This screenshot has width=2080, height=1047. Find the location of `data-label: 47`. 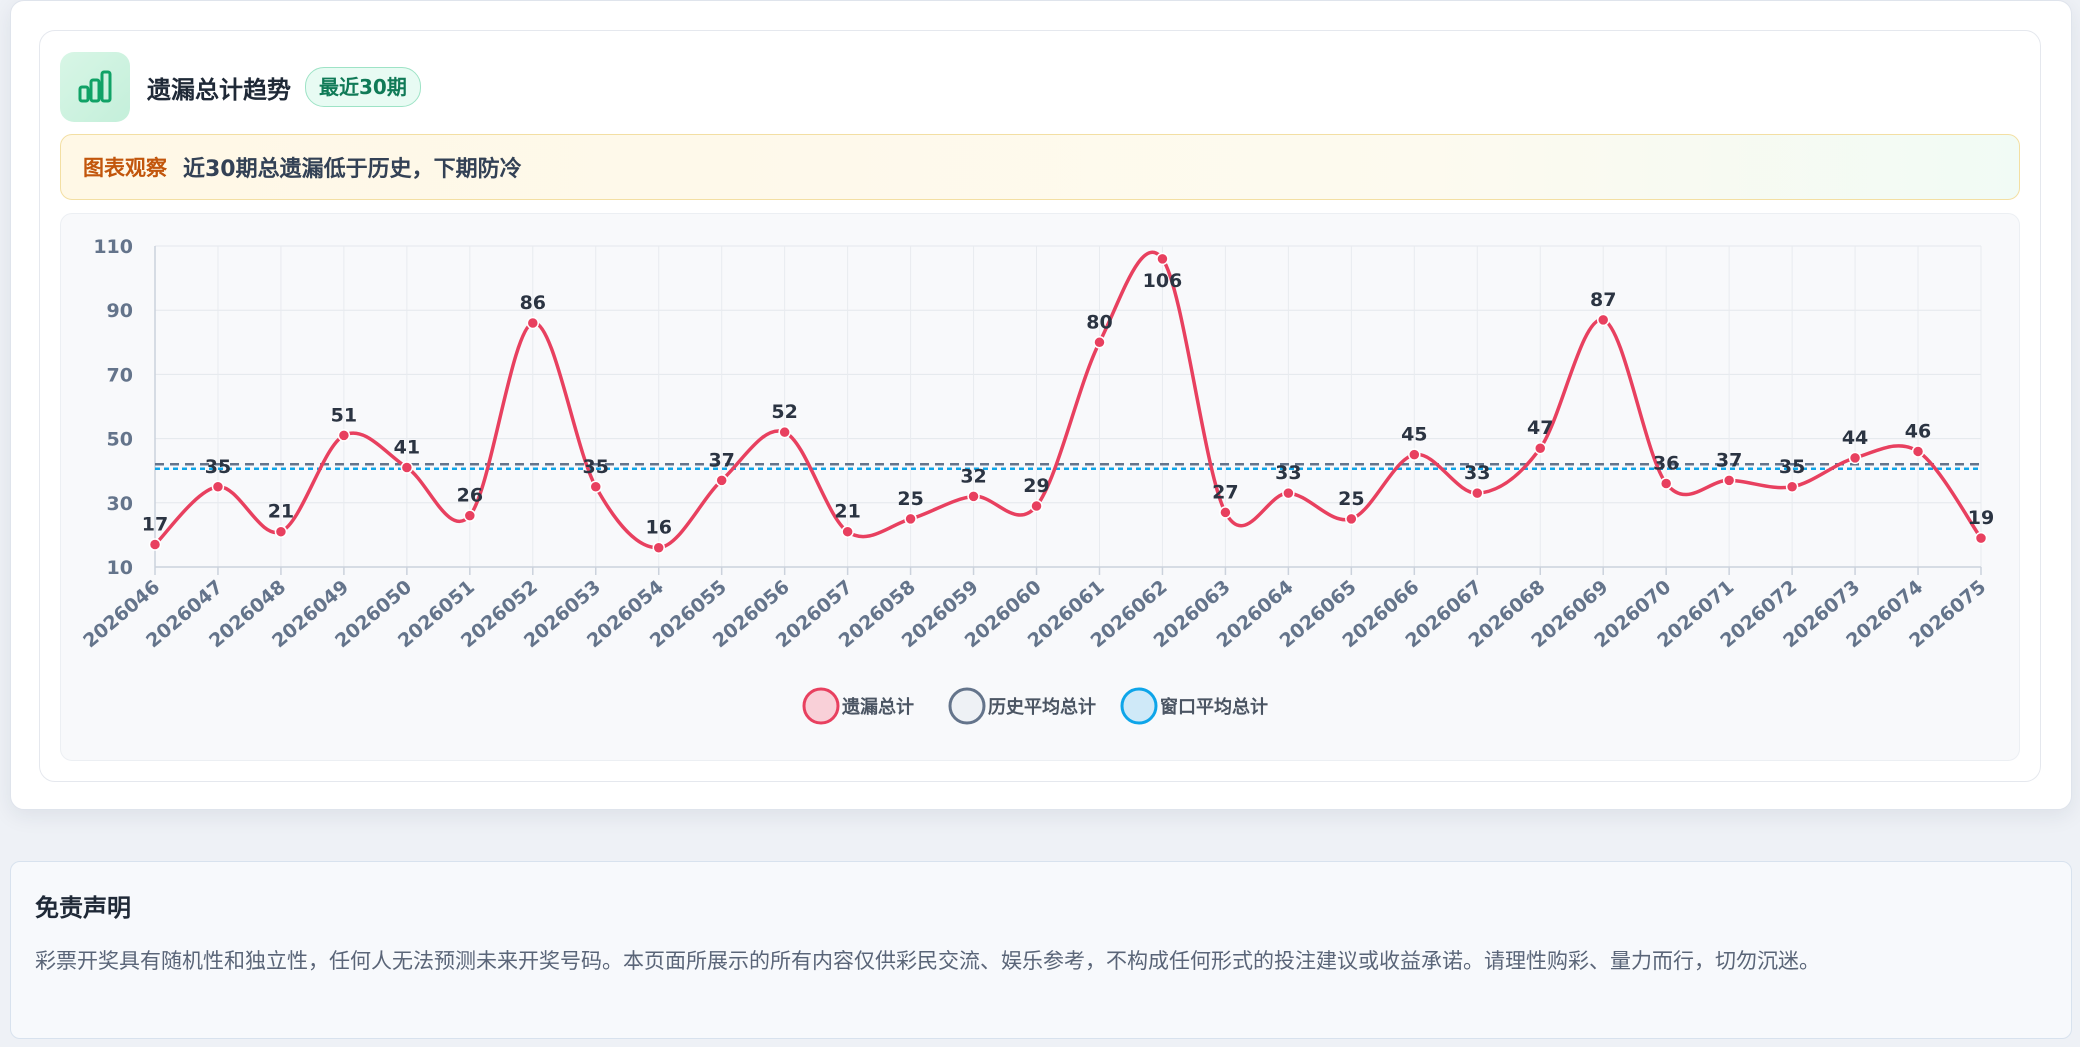

data-label: 47 is located at coordinates (1540, 428).